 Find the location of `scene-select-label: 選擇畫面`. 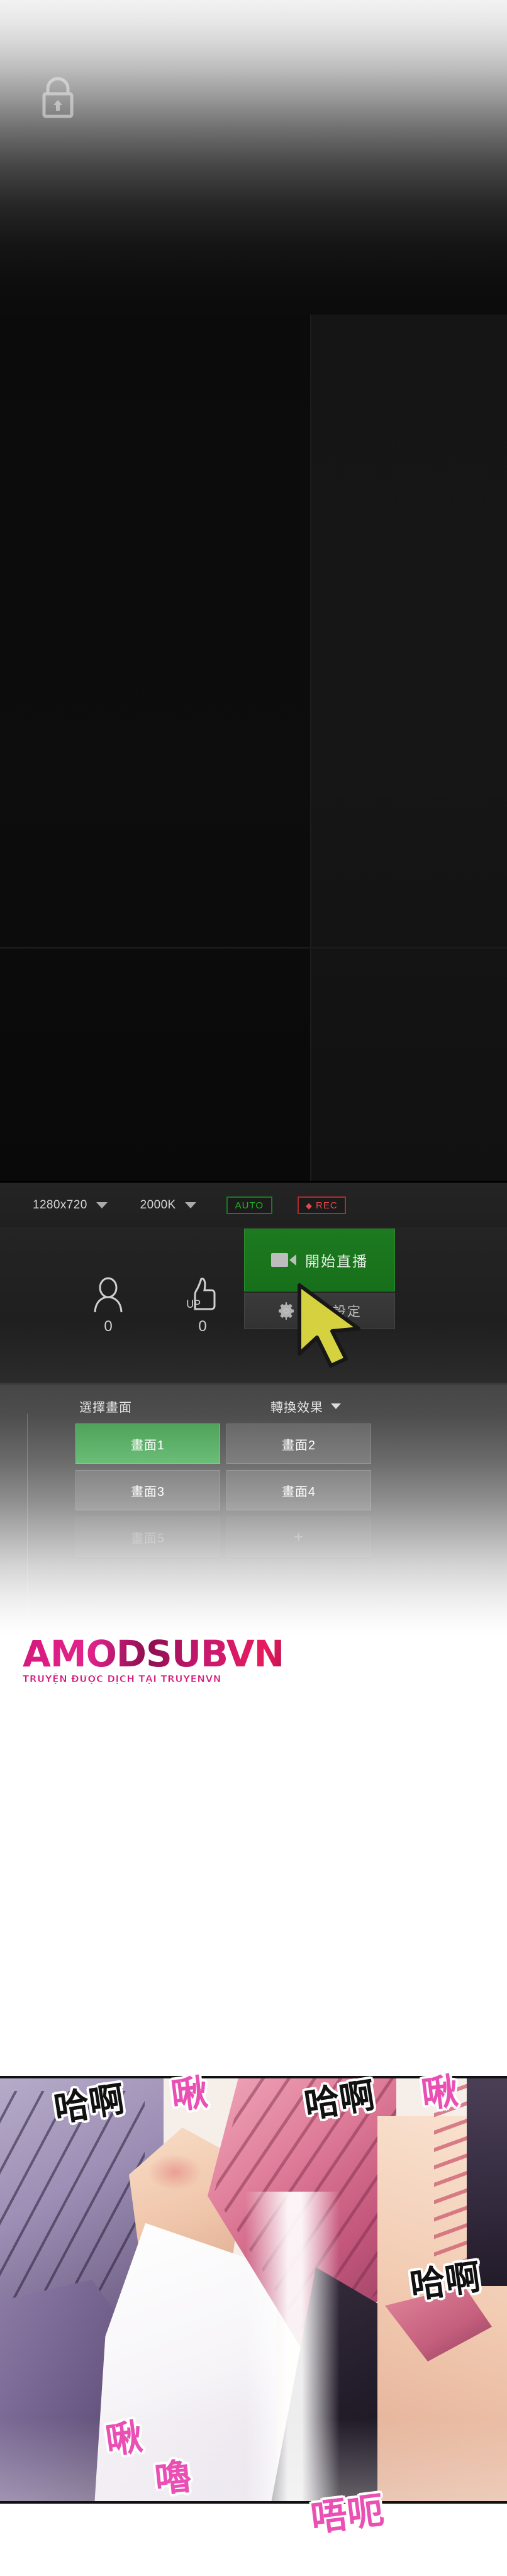

scene-select-label: 選擇畫面 is located at coordinates (105, 1408).